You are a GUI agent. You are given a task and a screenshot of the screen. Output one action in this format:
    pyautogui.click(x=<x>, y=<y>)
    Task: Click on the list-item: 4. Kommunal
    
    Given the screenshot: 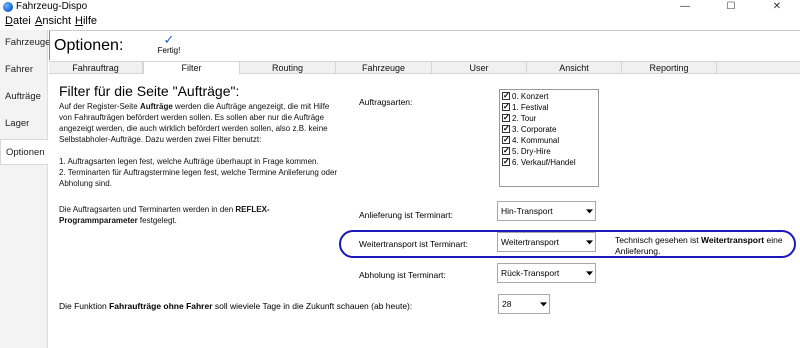 What is the action you would take?
    pyautogui.click(x=530, y=140)
    